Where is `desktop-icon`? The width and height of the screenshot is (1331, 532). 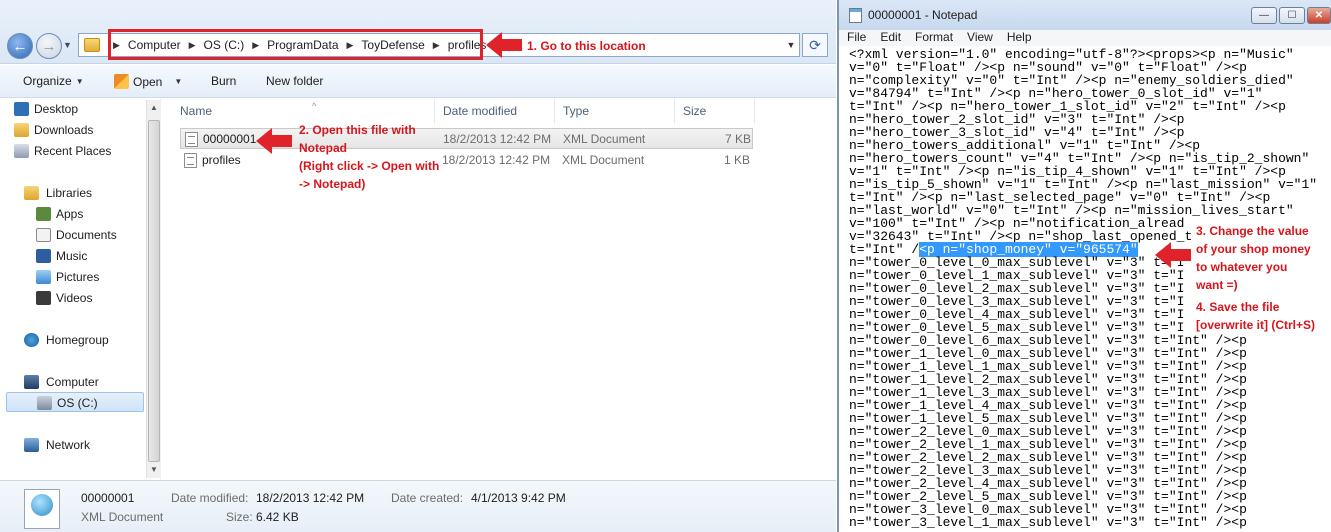 desktop-icon is located at coordinates (21, 109).